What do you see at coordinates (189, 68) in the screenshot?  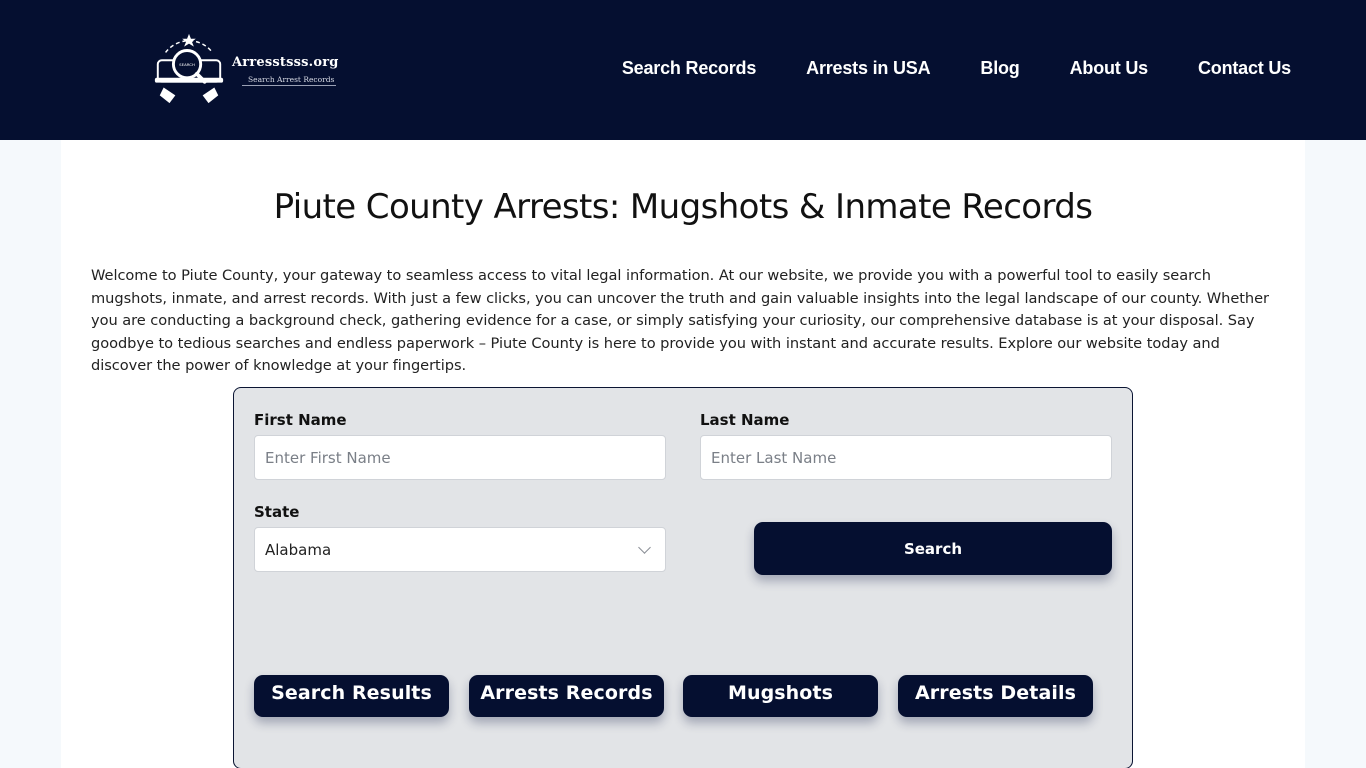 I see `search-magnifier-badge-icon: SEARCH` at bounding box center [189, 68].